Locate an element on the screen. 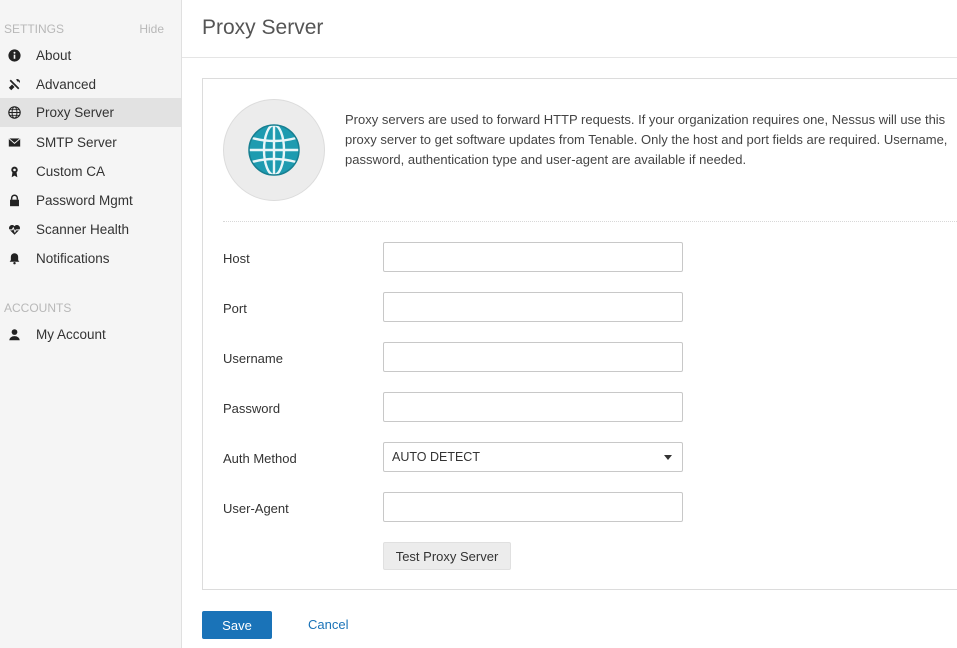 This screenshot has height=648, width=957. settings-heading: SETTINGS Hide is located at coordinates (91, 29).